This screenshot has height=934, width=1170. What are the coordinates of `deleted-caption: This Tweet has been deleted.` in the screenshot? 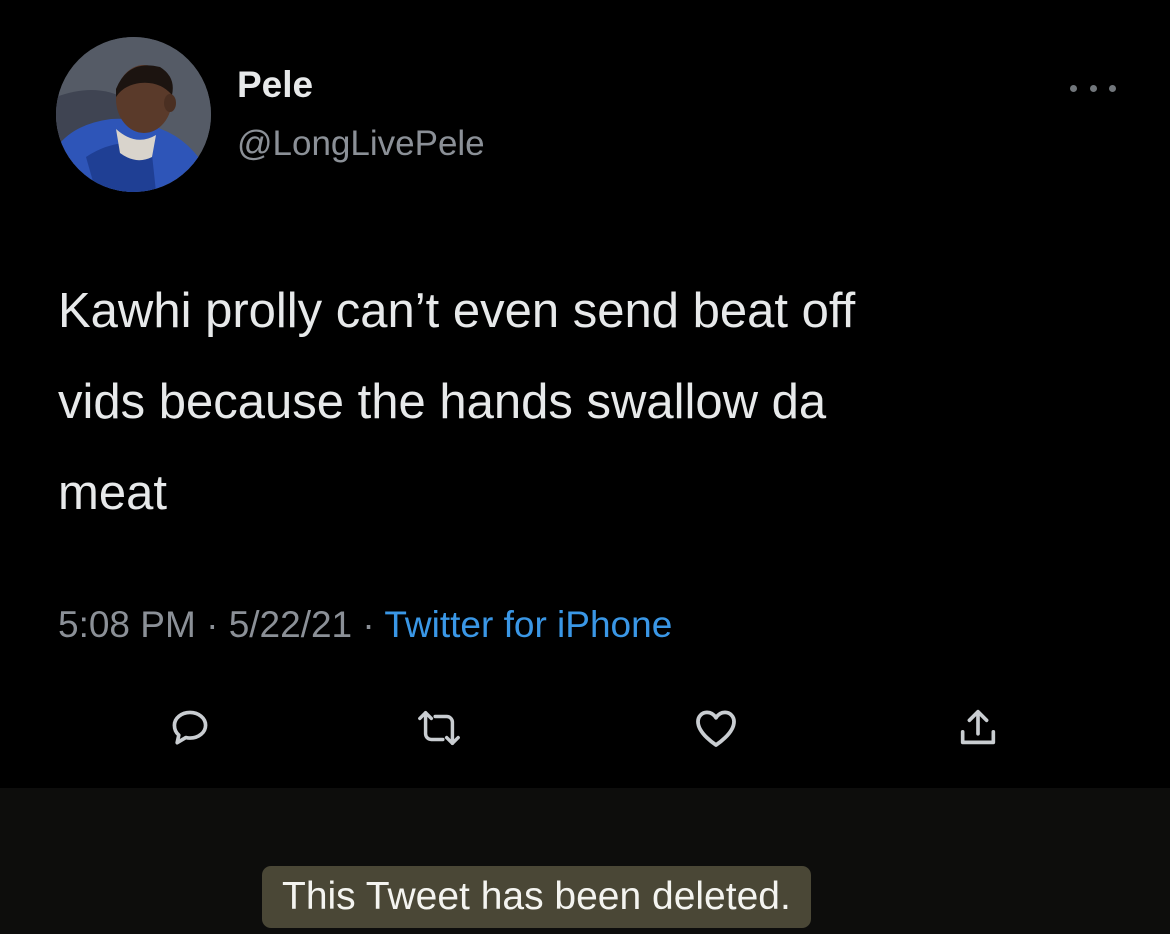 It's located at (536, 897).